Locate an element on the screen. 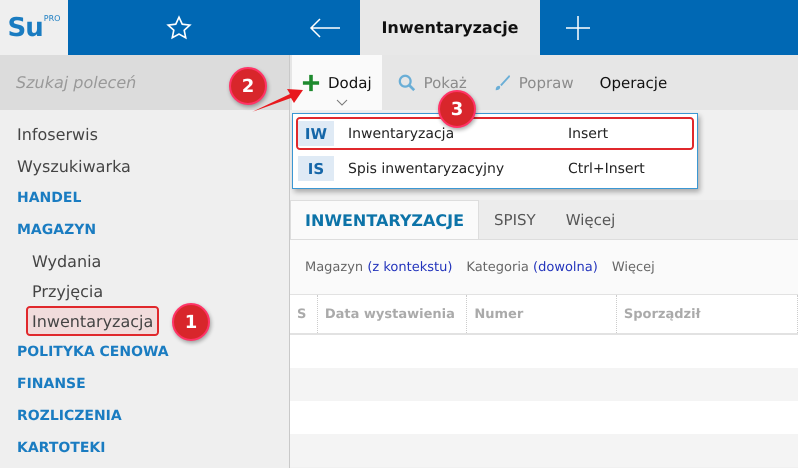 This screenshot has height=468, width=798. sidebar-item: Wyszukiwarka is located at coordinates (74, 166).